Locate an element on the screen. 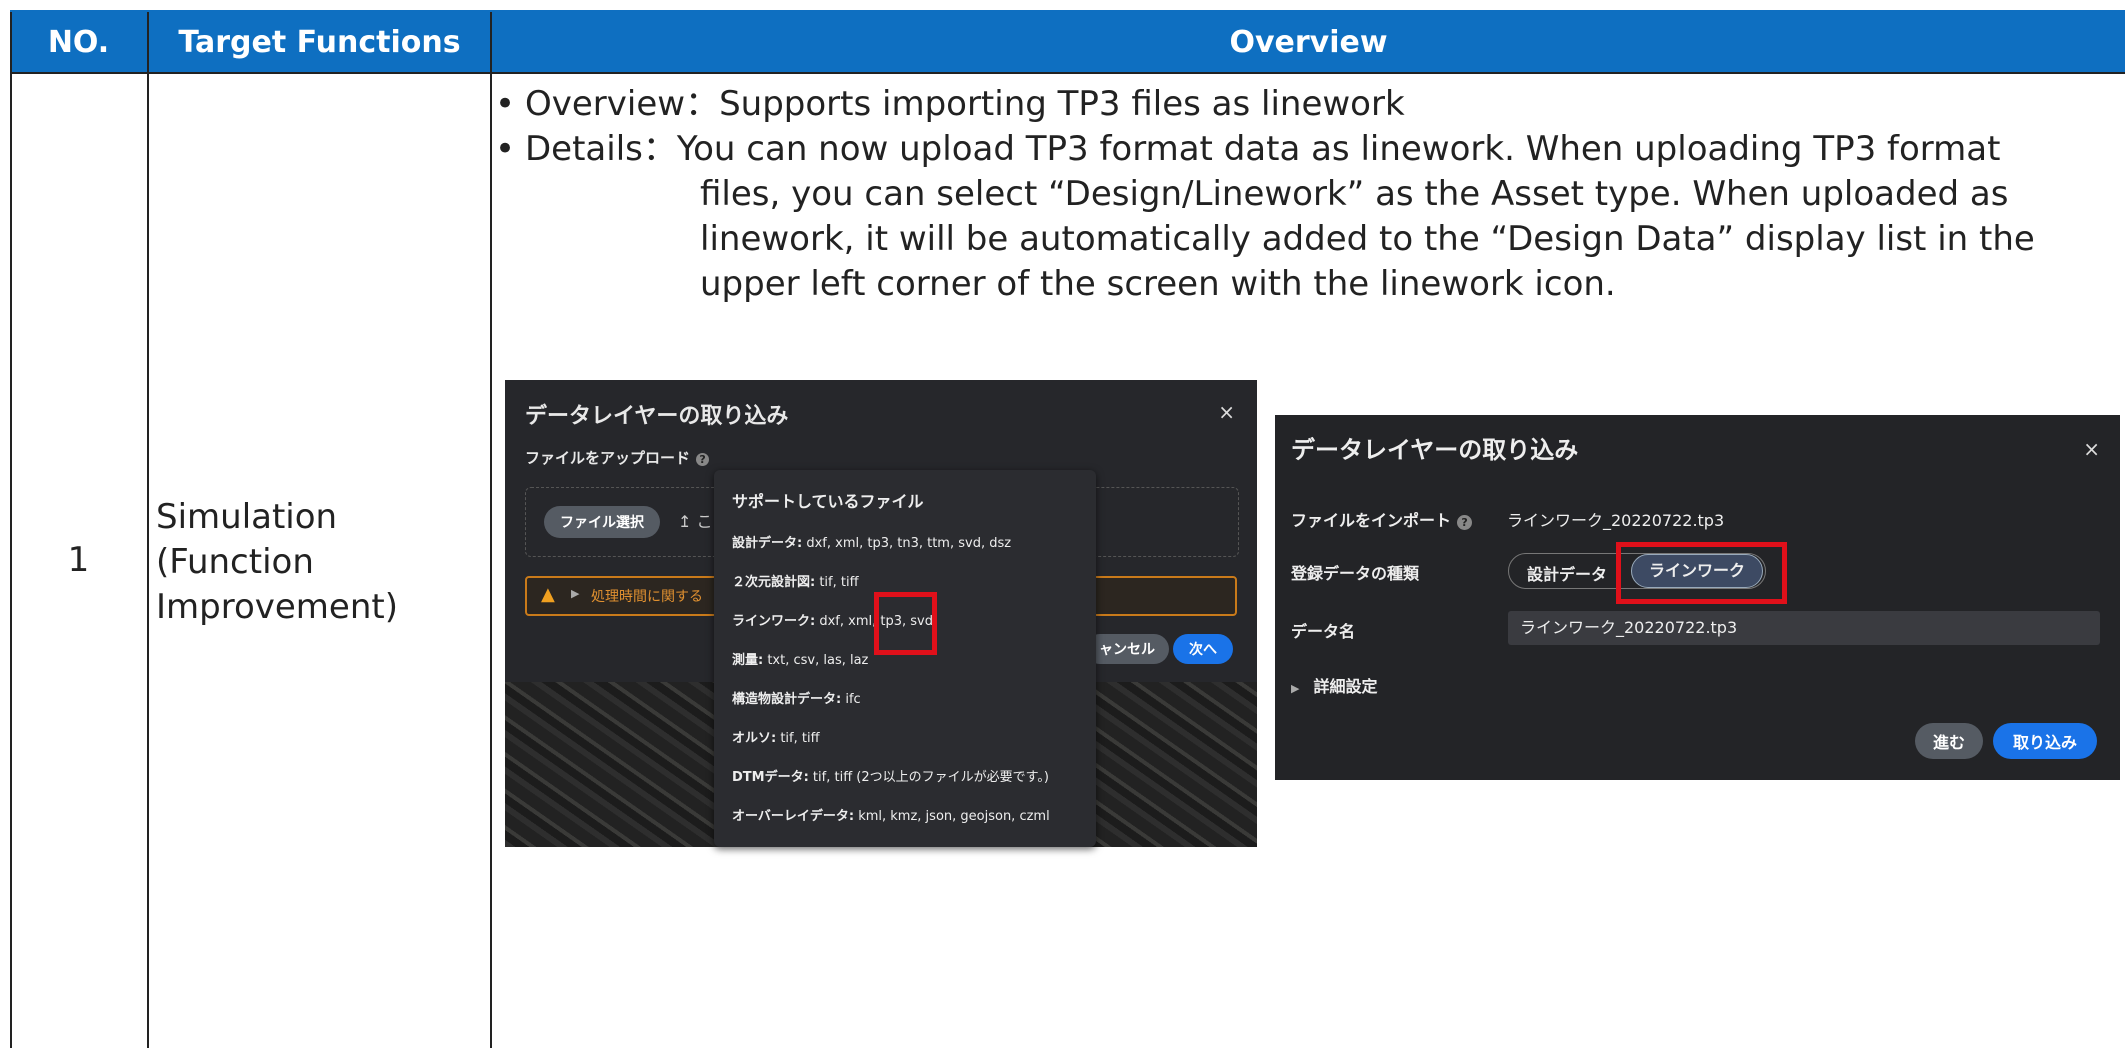 The width and height of the screenshot is (2125, 1048). tooltip-item: ２次元設計図: tif, tiff is located at coordinates (795, 580).